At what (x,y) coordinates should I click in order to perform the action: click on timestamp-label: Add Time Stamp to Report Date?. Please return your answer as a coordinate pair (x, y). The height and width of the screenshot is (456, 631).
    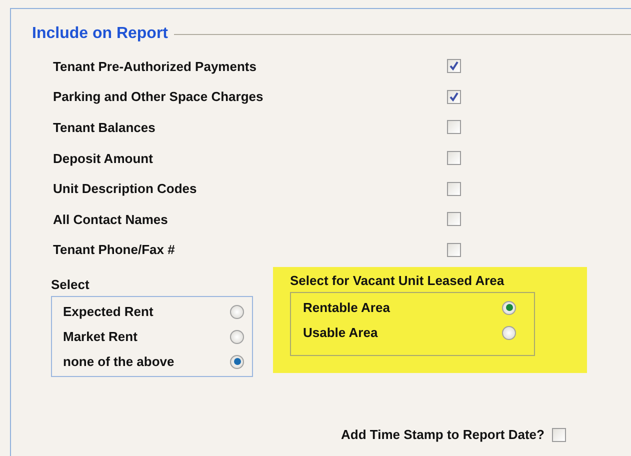
    Looking at the image, I should click on (442, 434).